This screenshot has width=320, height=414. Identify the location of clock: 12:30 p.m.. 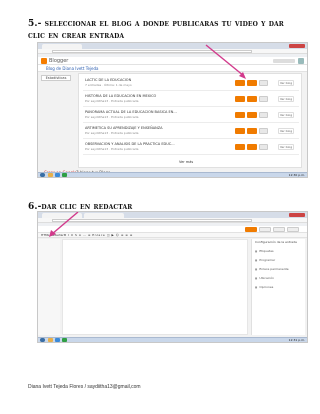
(296, 175).